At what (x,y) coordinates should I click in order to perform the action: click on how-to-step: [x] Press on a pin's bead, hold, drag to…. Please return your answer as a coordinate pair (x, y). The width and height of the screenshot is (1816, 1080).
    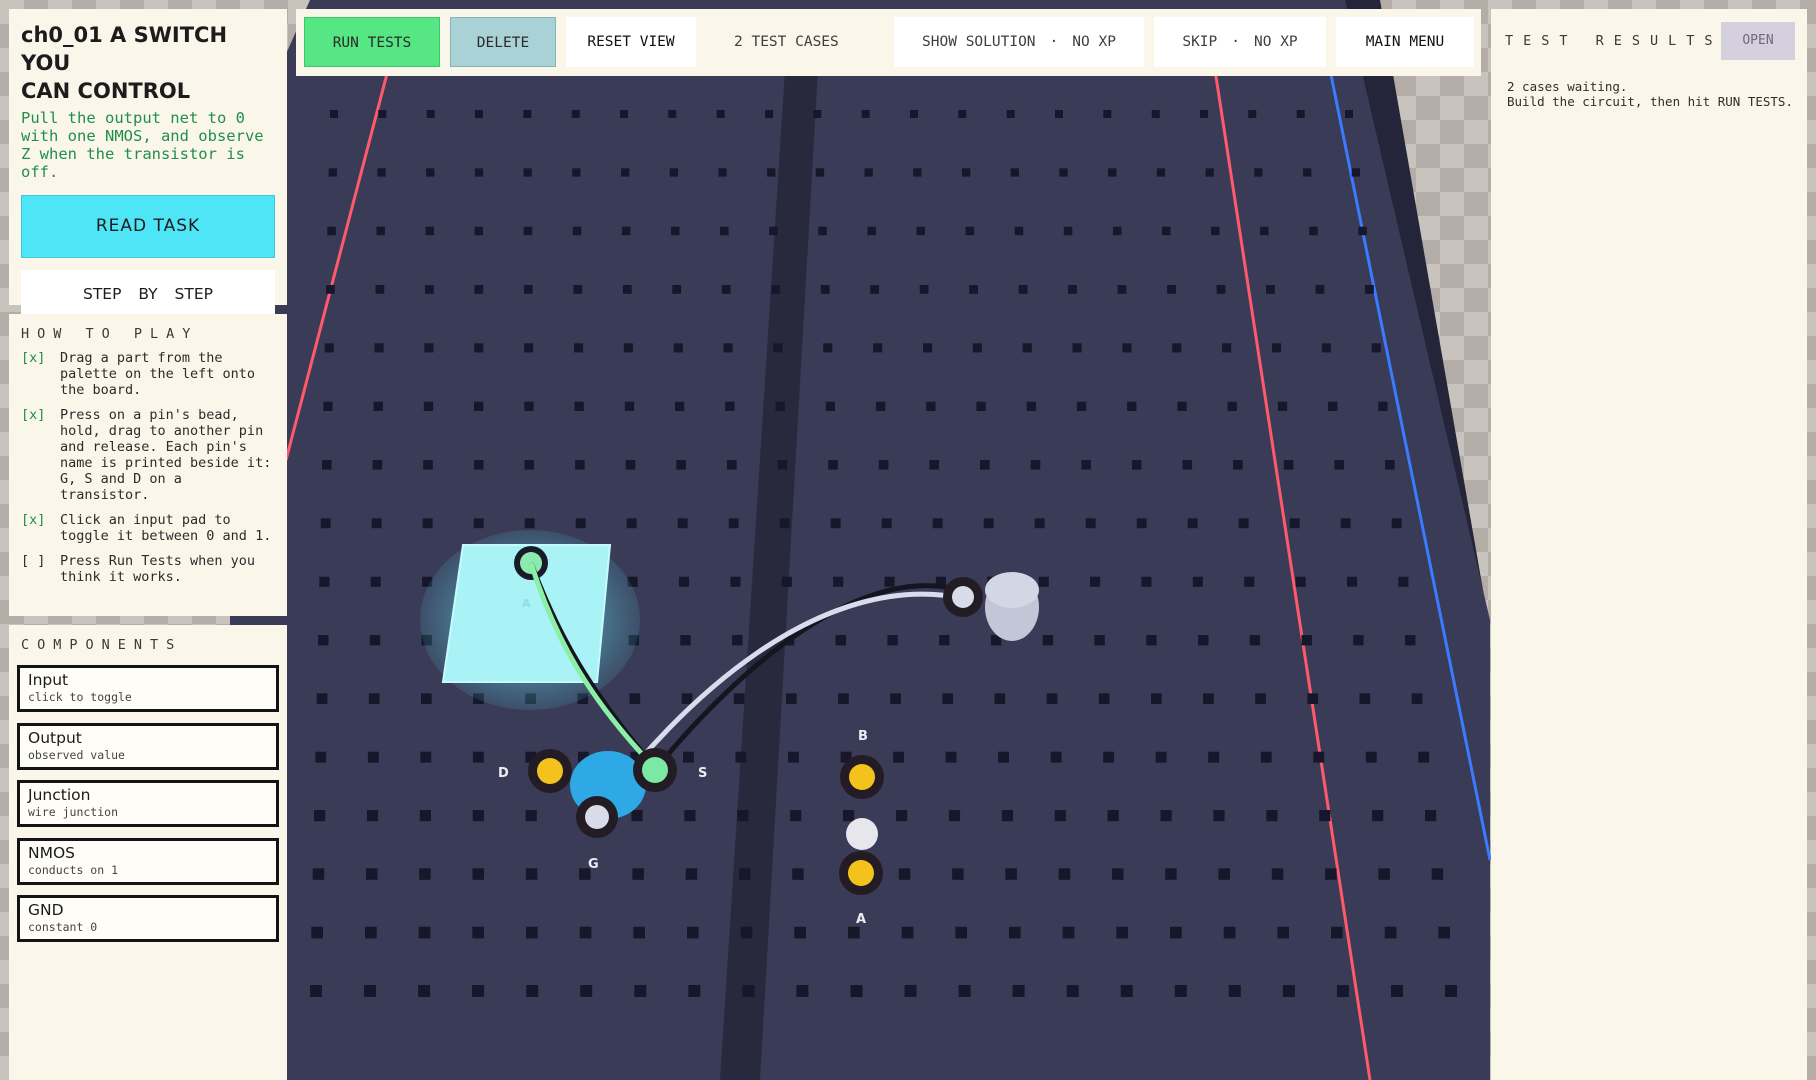
    Looking at the image, I should click on (148, 455).